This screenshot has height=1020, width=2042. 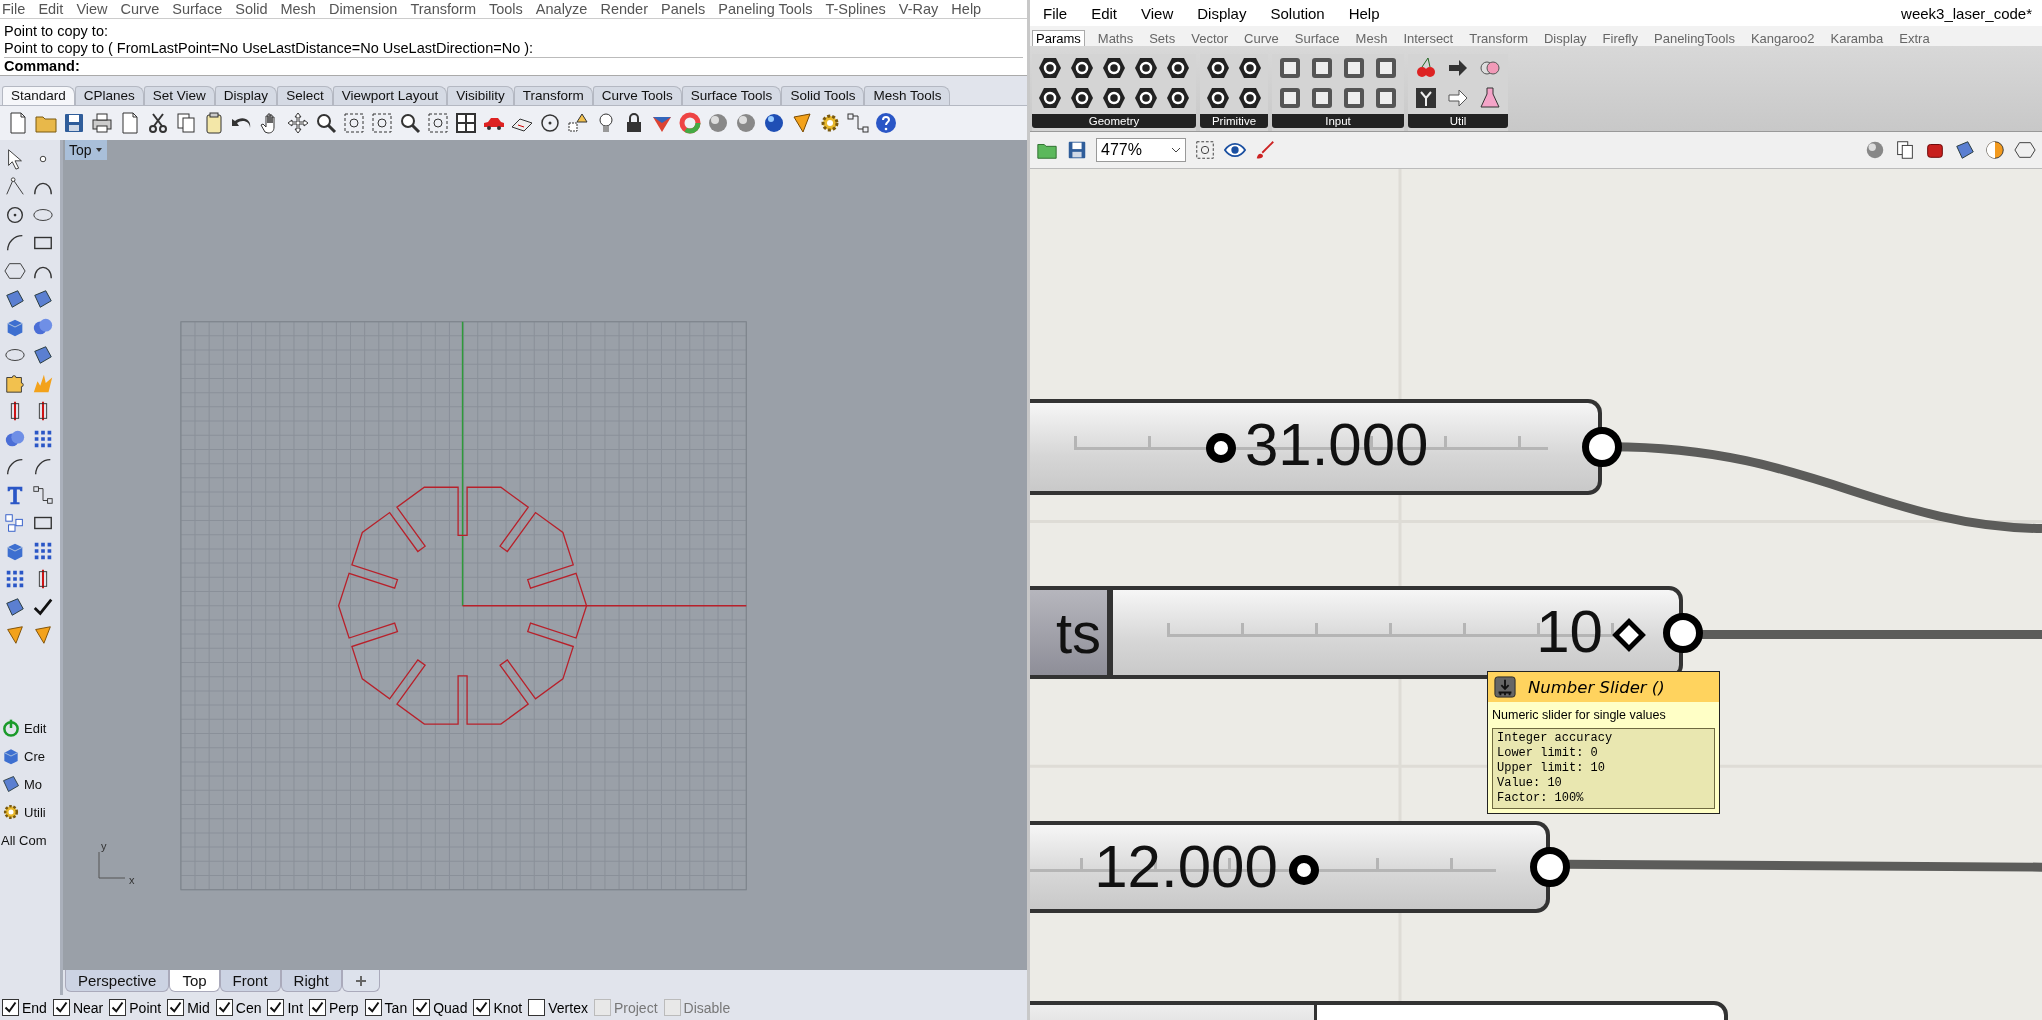 What do you see at coordinates (326, 123) in the screenshot?
I see `magnifier-icon` at bounding box center [326, 123].